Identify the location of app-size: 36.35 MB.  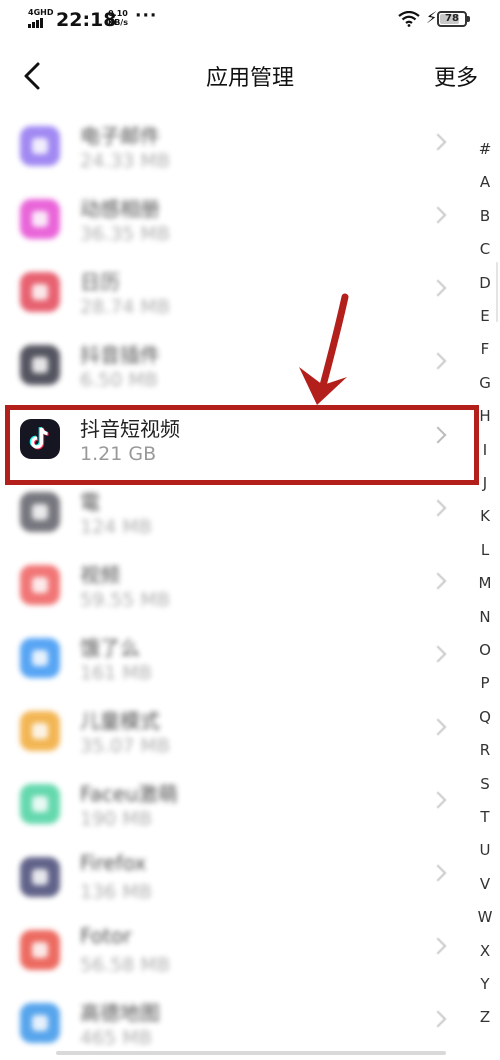
(125, 234).